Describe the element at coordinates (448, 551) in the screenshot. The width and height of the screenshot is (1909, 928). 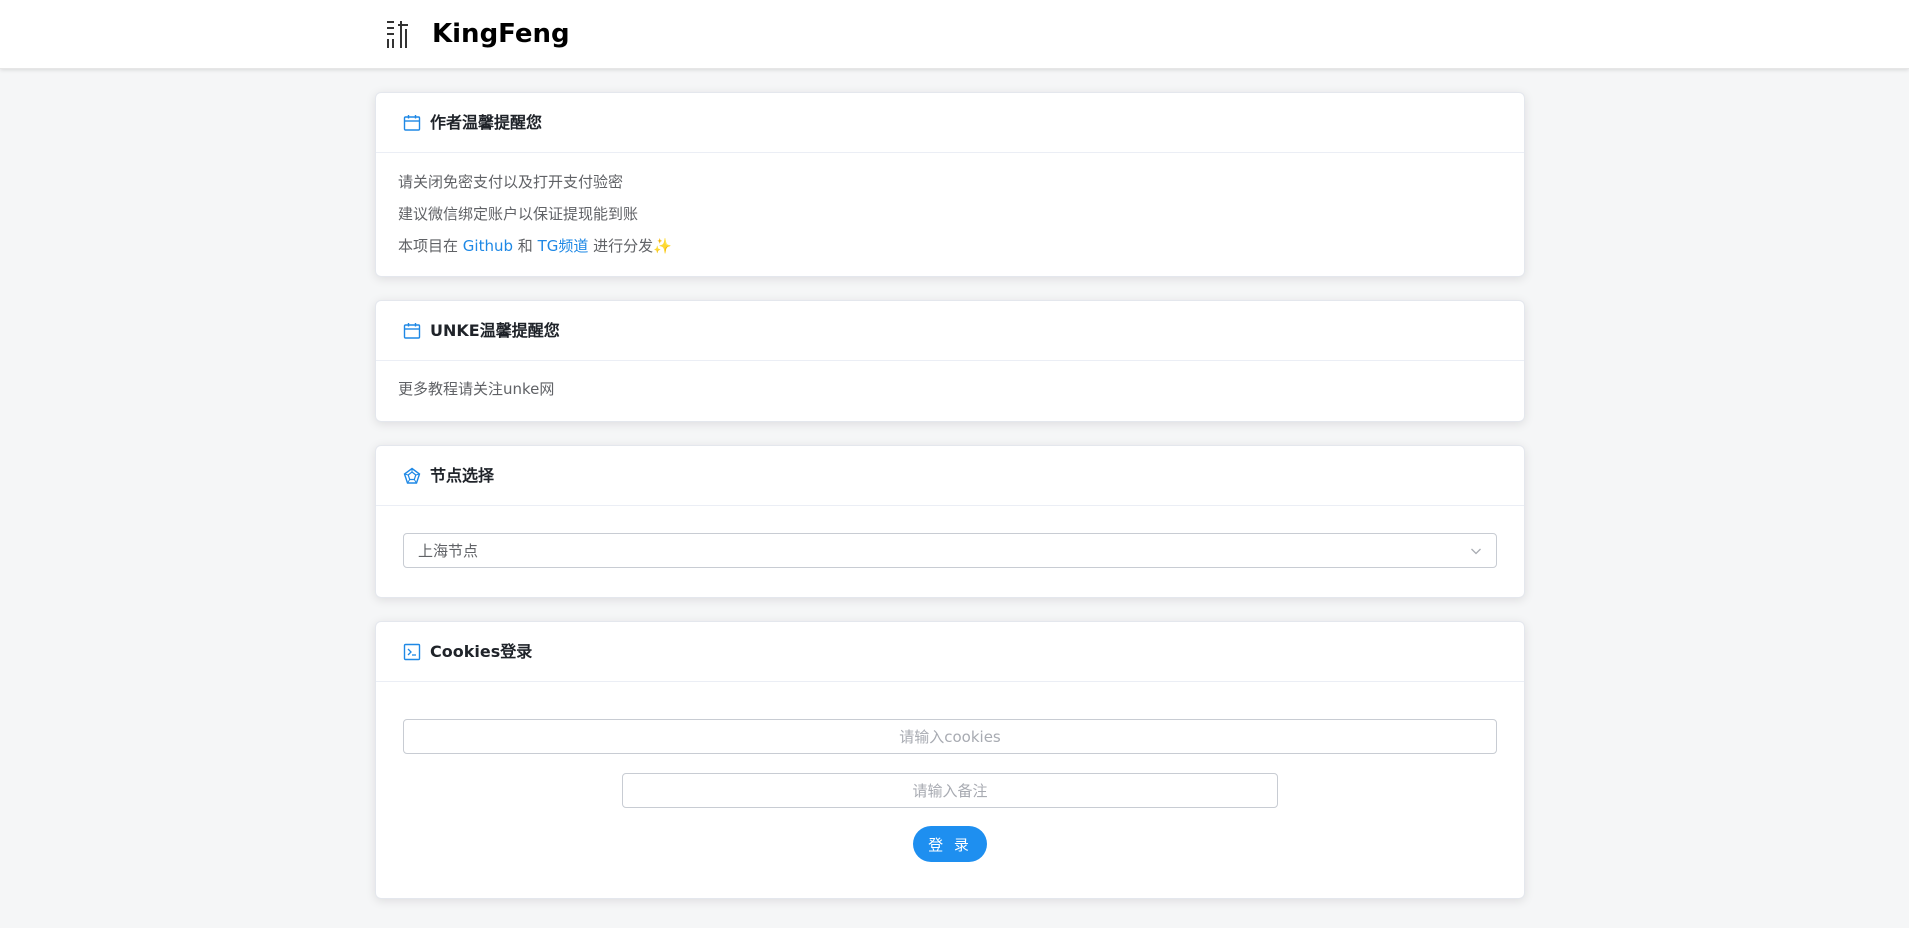
I see `selected-node: 上海节点` at that location.